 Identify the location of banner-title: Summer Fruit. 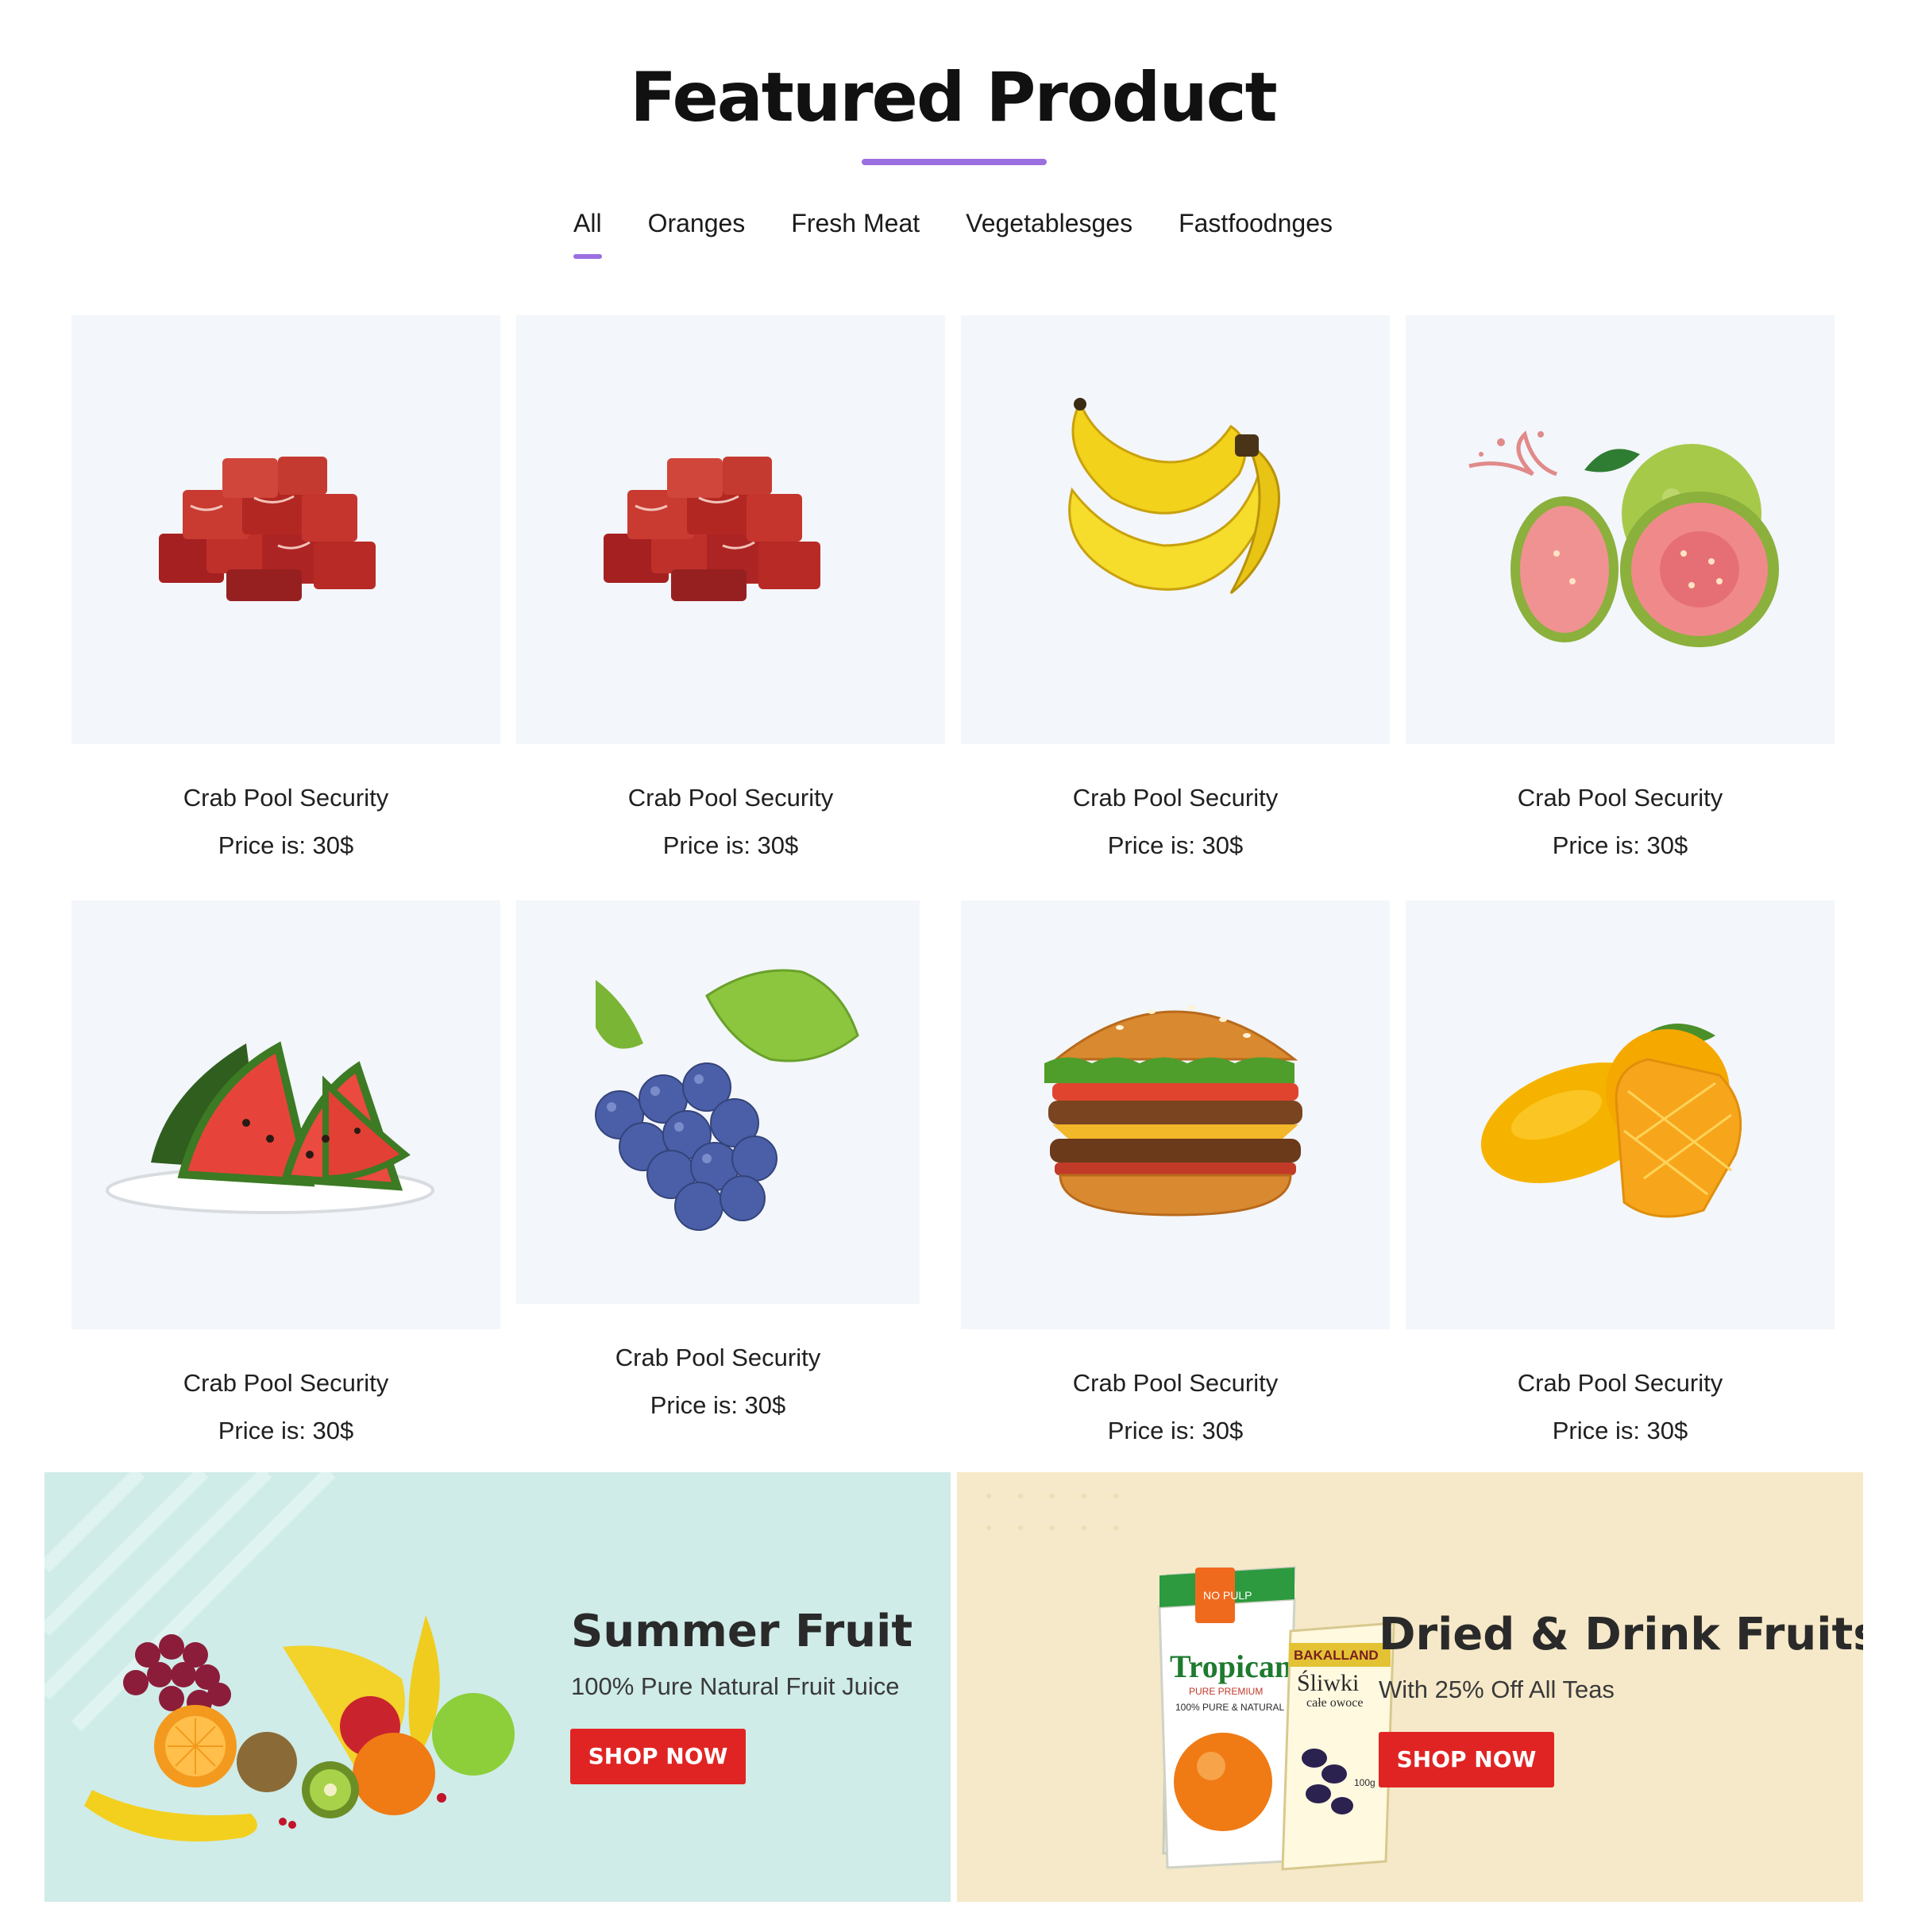
(742, 1632).